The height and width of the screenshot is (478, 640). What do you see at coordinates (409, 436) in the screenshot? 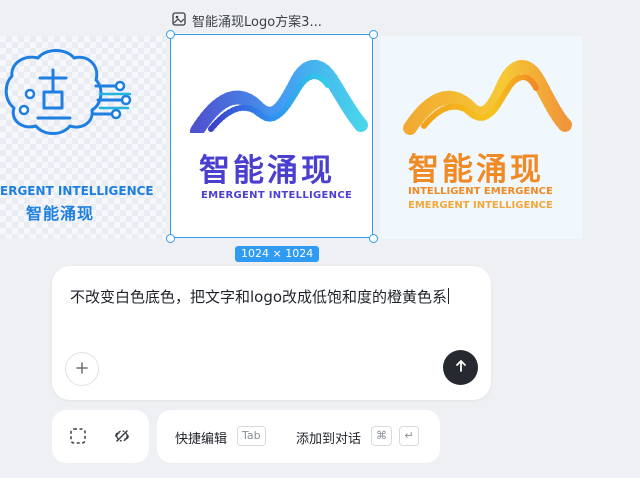
I see `enter-key-icon: ↵` at bounding box center [409, 436].